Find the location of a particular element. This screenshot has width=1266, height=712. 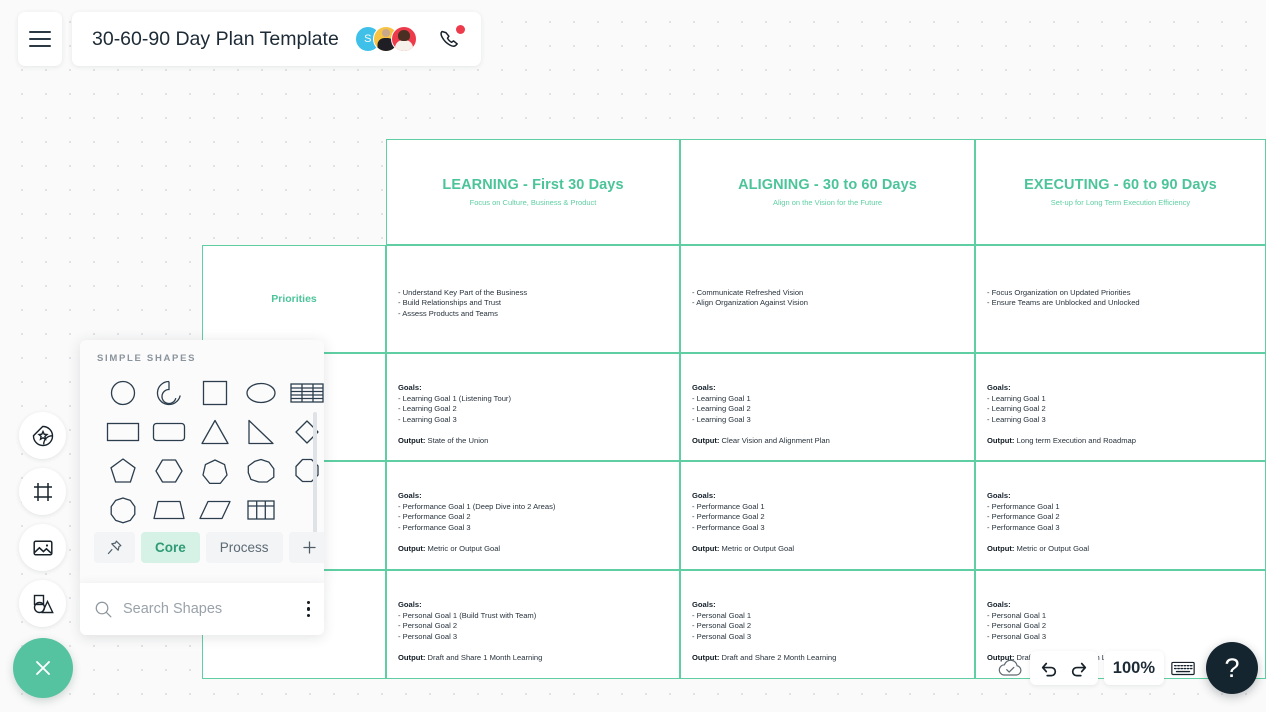

pentagon-shape is located at coordinates (123, 470).